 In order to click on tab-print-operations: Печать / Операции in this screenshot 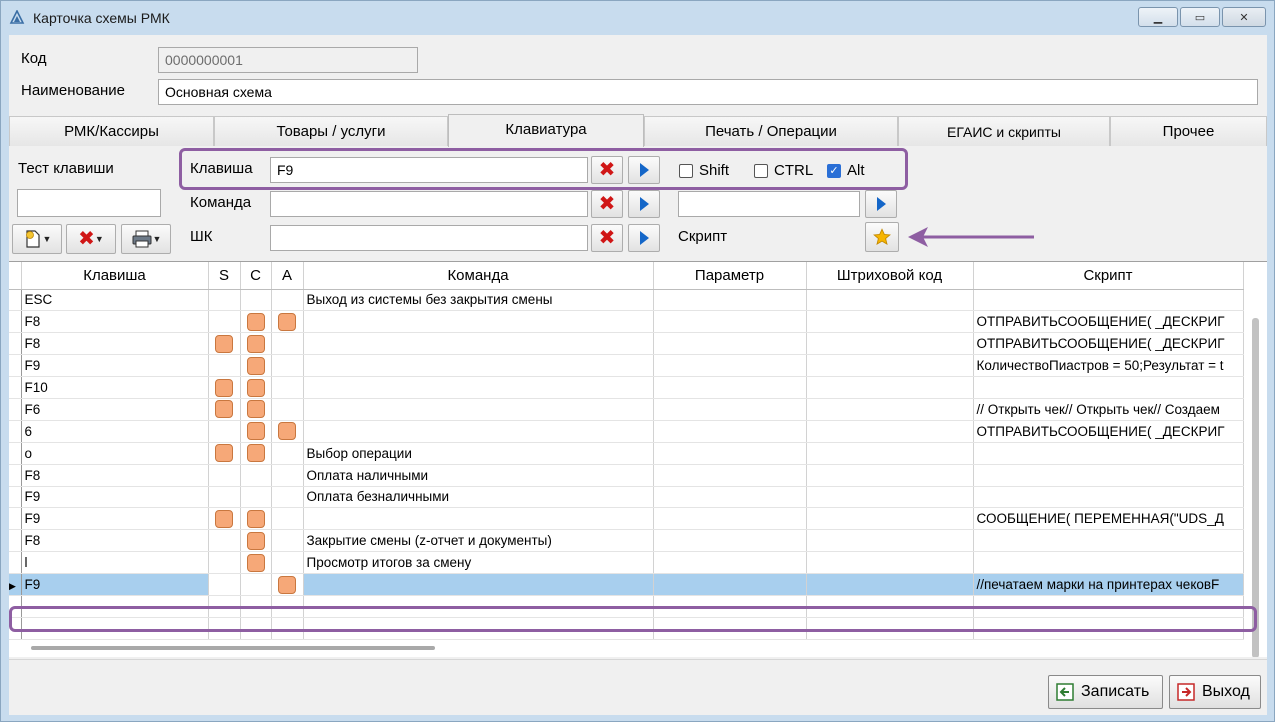, I will do `click(771, 131)`.